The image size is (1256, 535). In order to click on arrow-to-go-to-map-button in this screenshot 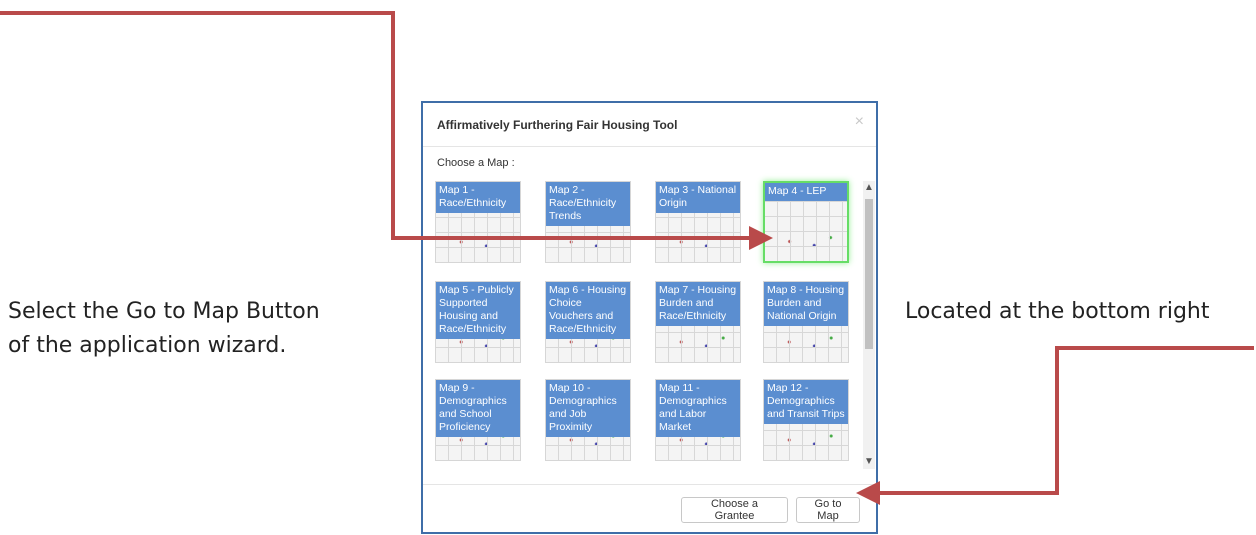, I will do `click(1055, 425)`.